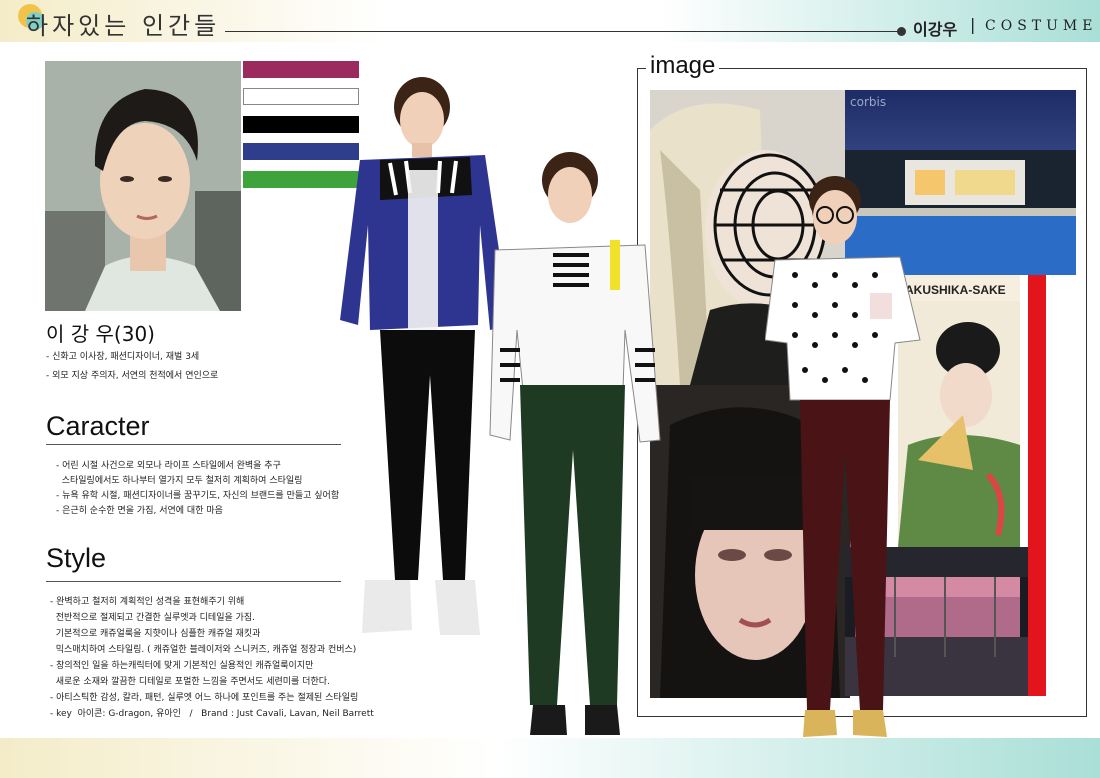  What do you see at coordinates (1041, 26) in the screenshot?
I see `header-costume-label: COSTUME` at bounding box center [1041, 26].